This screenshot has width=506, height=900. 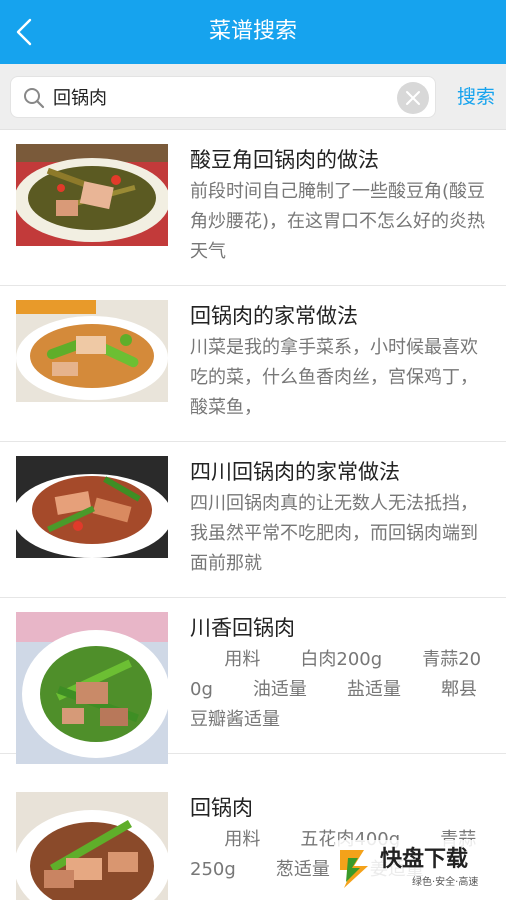 What do you see at coordinates (34, 98) in the screenshot?
I see `search-icon` at bounding box center [34, 98].